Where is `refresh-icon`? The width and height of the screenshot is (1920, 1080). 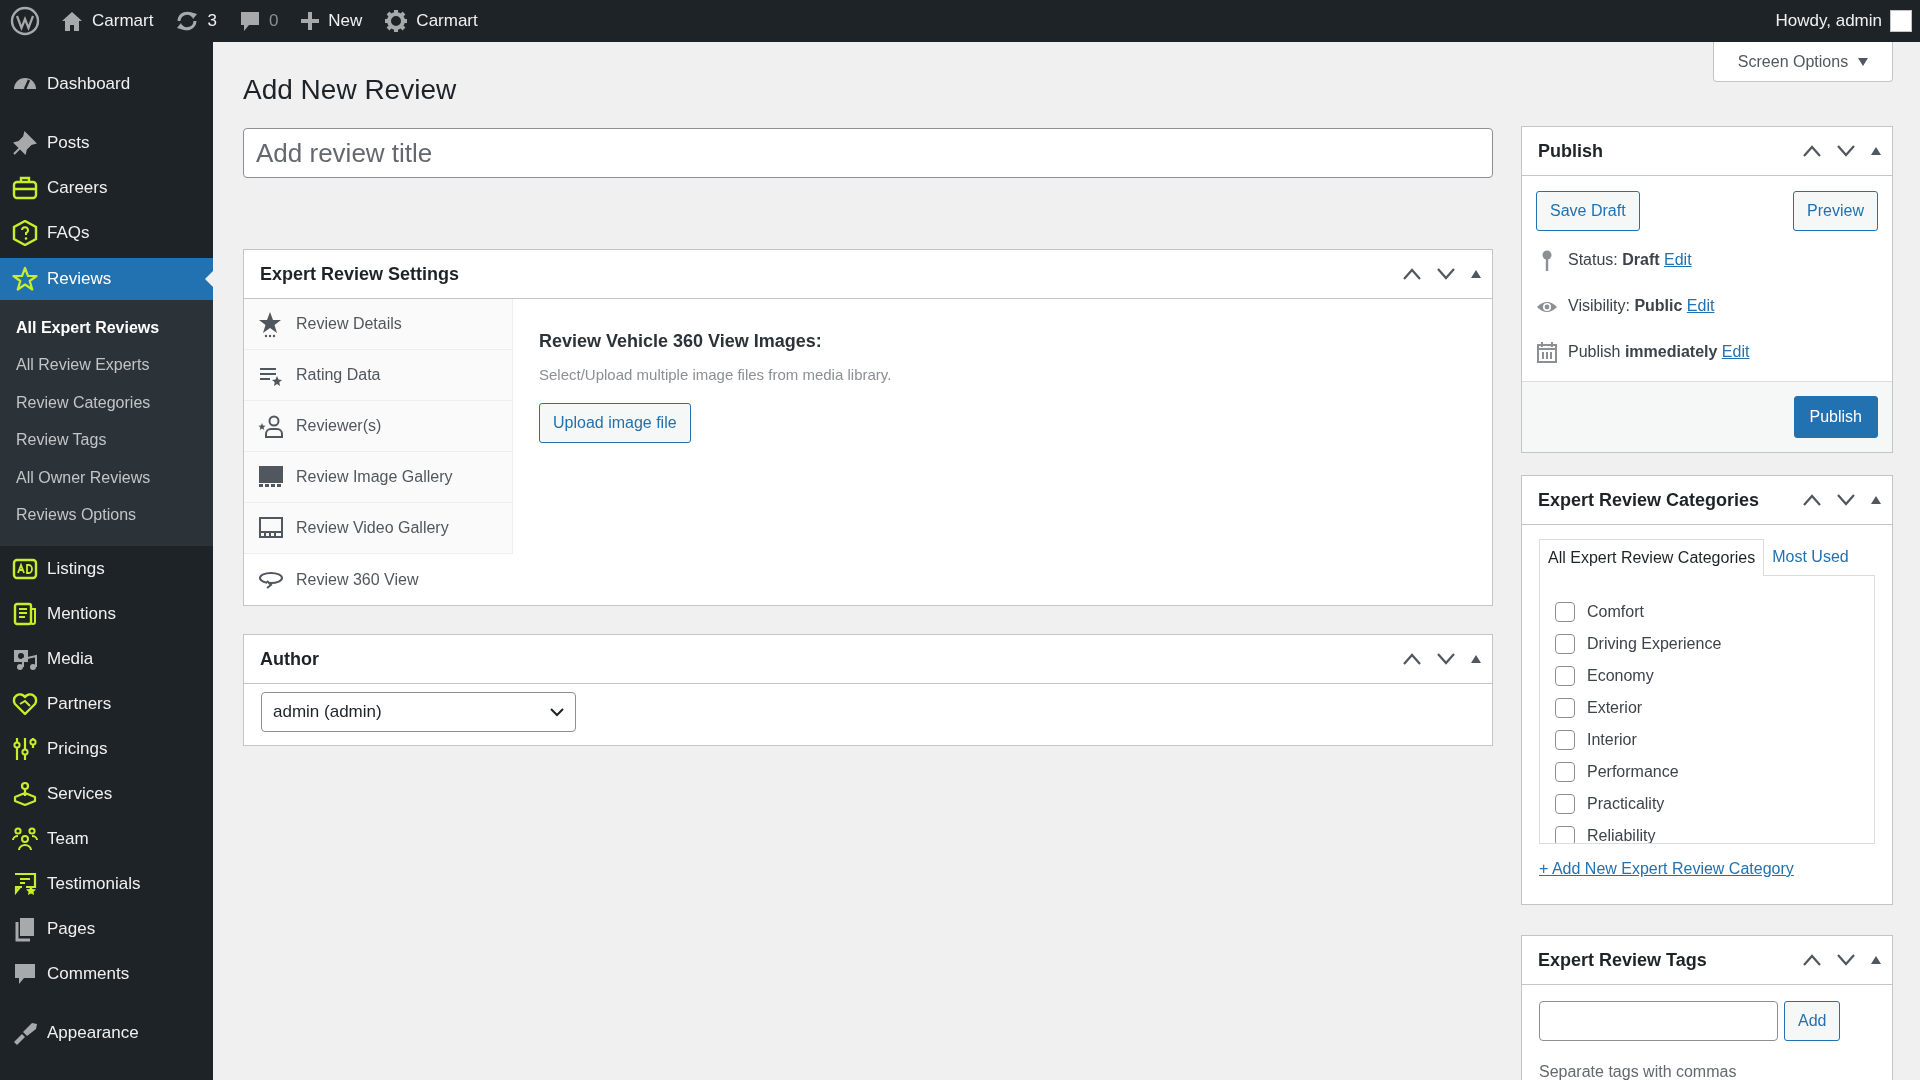 refresh-icon is located at coordinates (187, 21).